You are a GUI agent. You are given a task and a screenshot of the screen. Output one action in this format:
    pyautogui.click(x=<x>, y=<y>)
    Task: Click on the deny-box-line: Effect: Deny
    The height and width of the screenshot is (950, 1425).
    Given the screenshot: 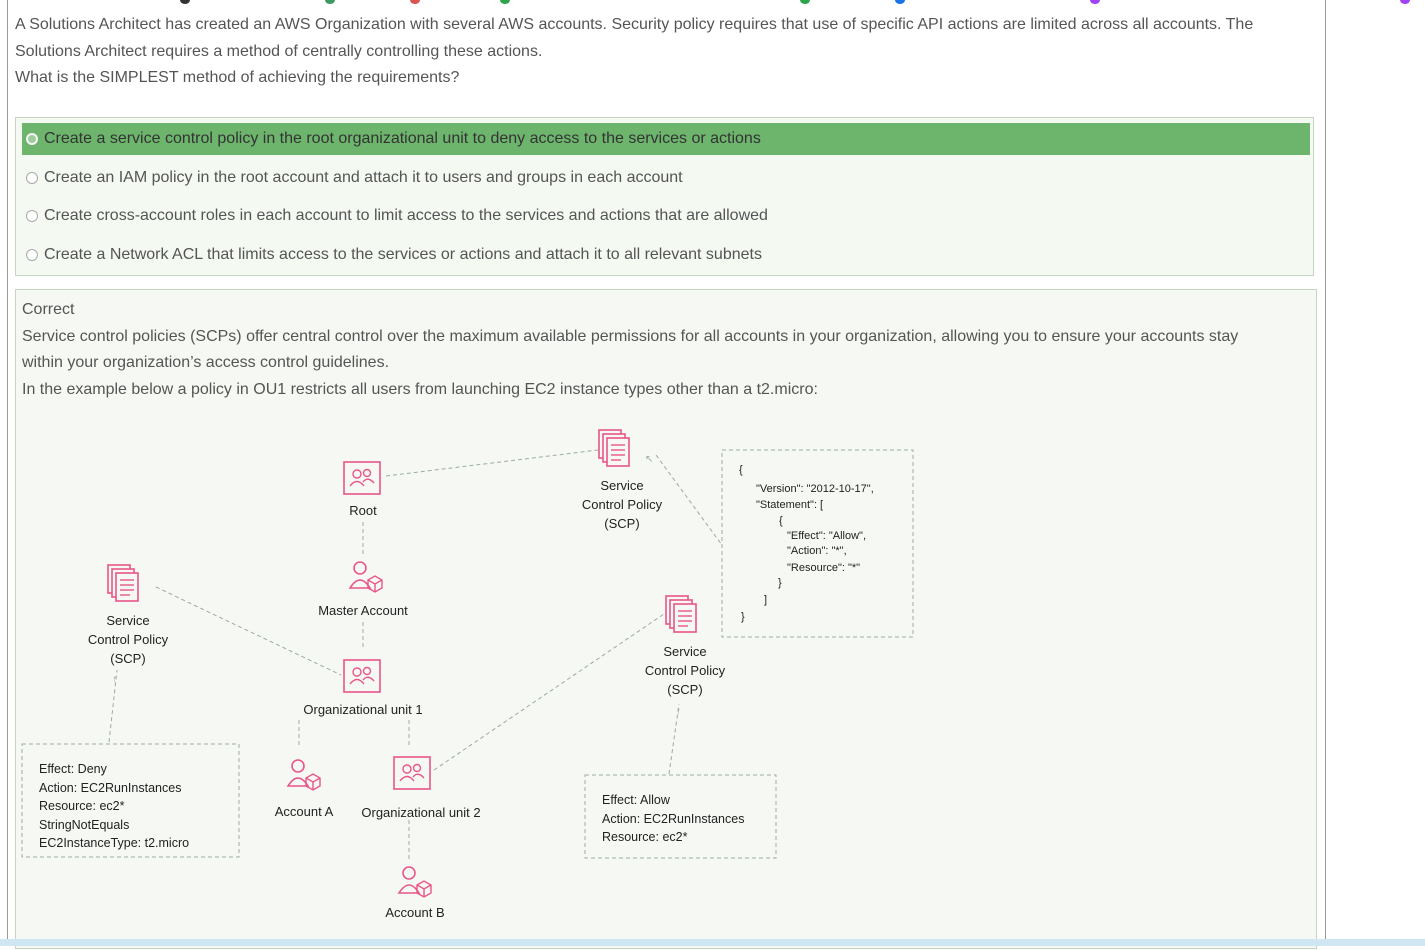 What is the action you would take?
    pyautogui.click(x=73, y=769)
    